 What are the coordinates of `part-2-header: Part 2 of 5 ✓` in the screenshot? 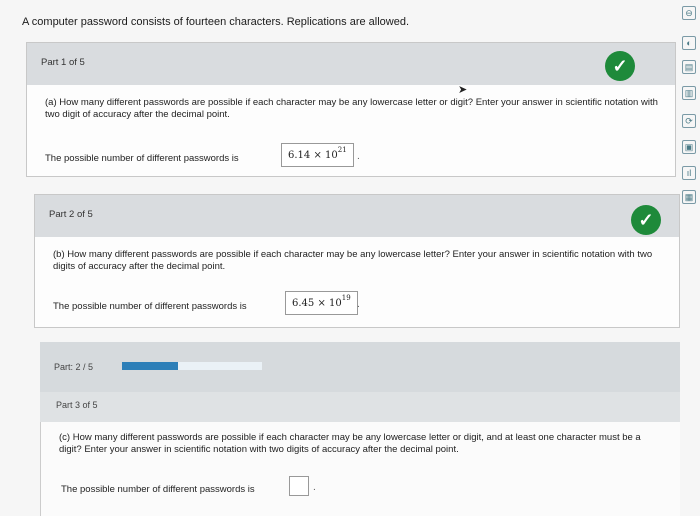 It's located at (357, 216).